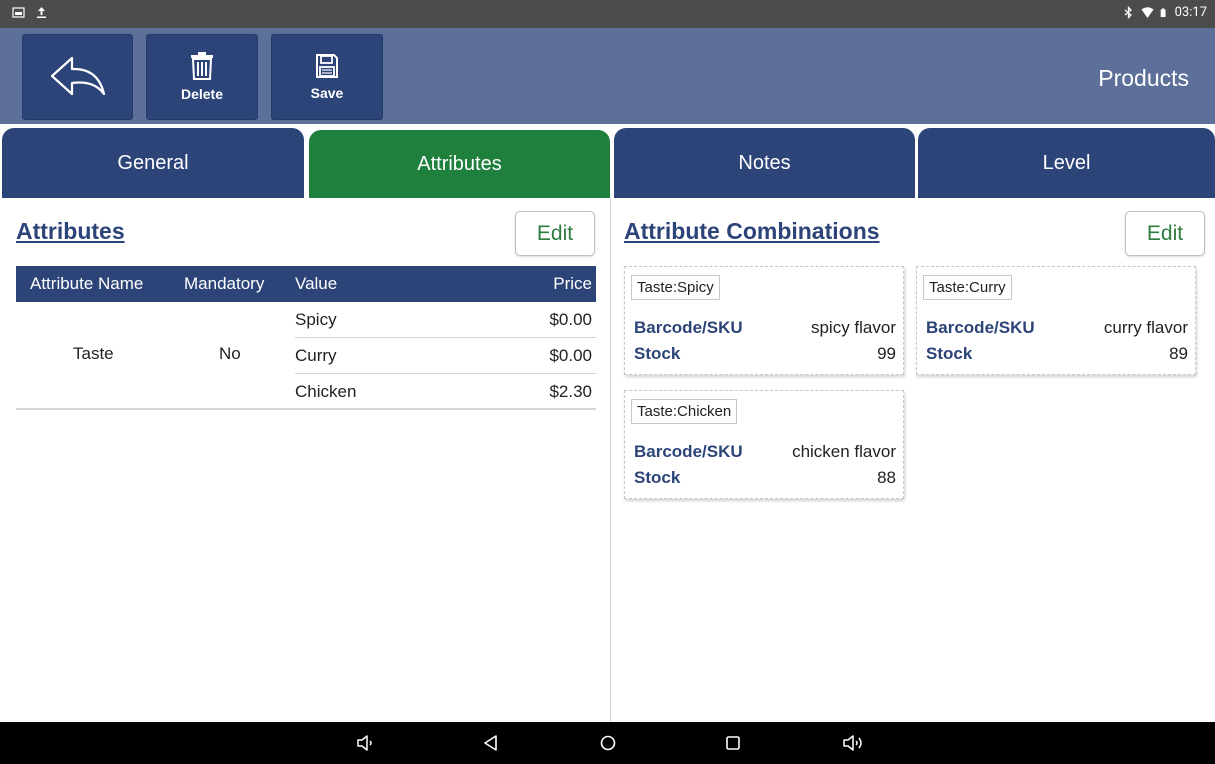 Image resolution: width=1215 pixels, height=764 pixels. I want to click on combinations-edit-button: Edit, so click(1165, 233).